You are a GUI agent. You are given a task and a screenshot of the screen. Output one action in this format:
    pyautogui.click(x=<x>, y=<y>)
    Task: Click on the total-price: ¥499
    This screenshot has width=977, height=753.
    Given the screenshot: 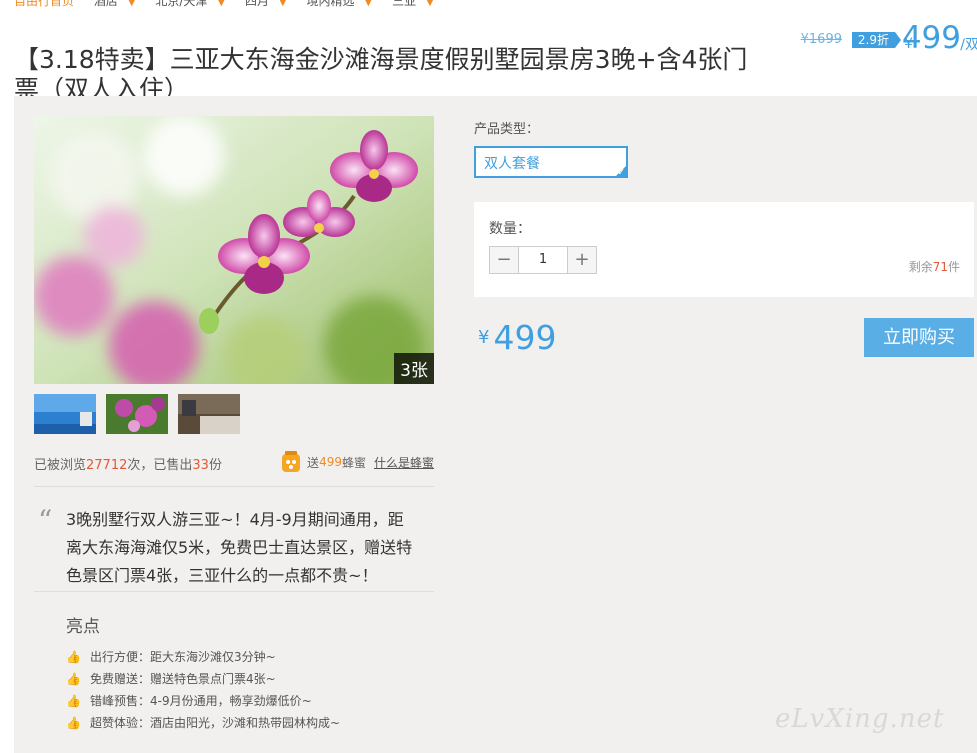 What is the action you would take?
    pyautogui.click(x=517, y=337)
    